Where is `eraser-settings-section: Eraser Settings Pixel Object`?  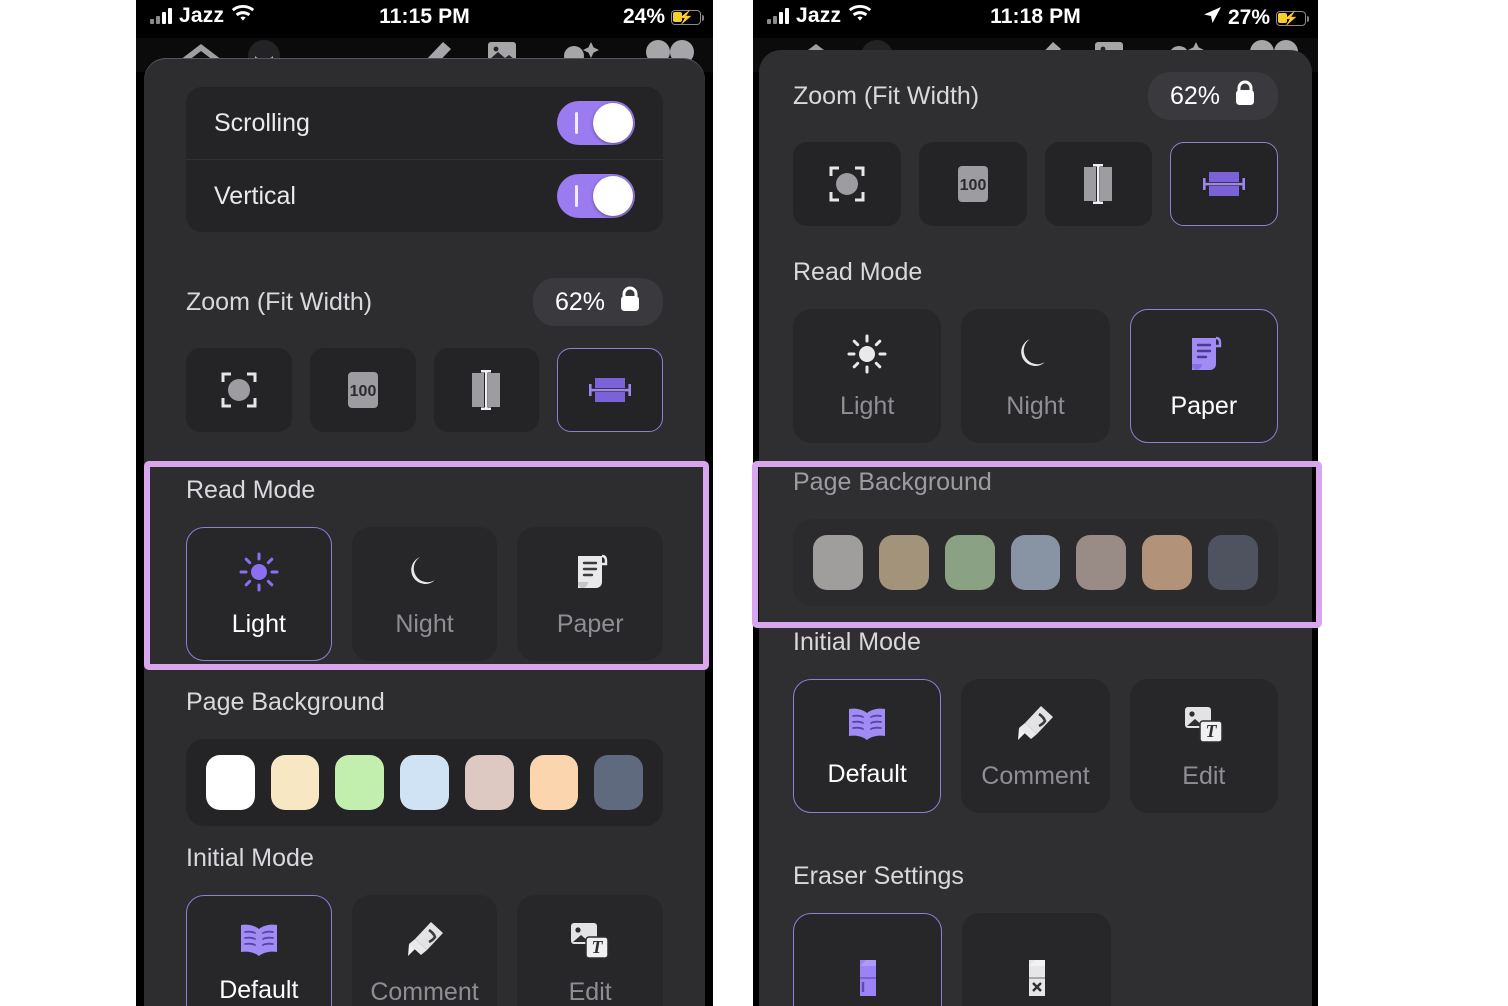 eraser-settings-section: Eraser Settings Pixel Object is located at coordinates (1035, 934).